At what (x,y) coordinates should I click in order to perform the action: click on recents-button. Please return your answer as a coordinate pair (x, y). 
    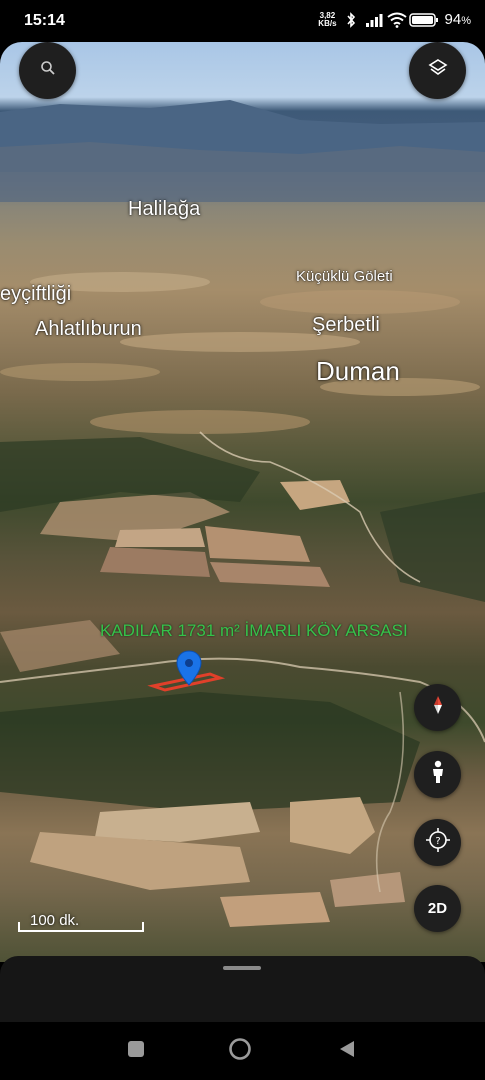
    Looking at the image, I should click on (136, 1051).